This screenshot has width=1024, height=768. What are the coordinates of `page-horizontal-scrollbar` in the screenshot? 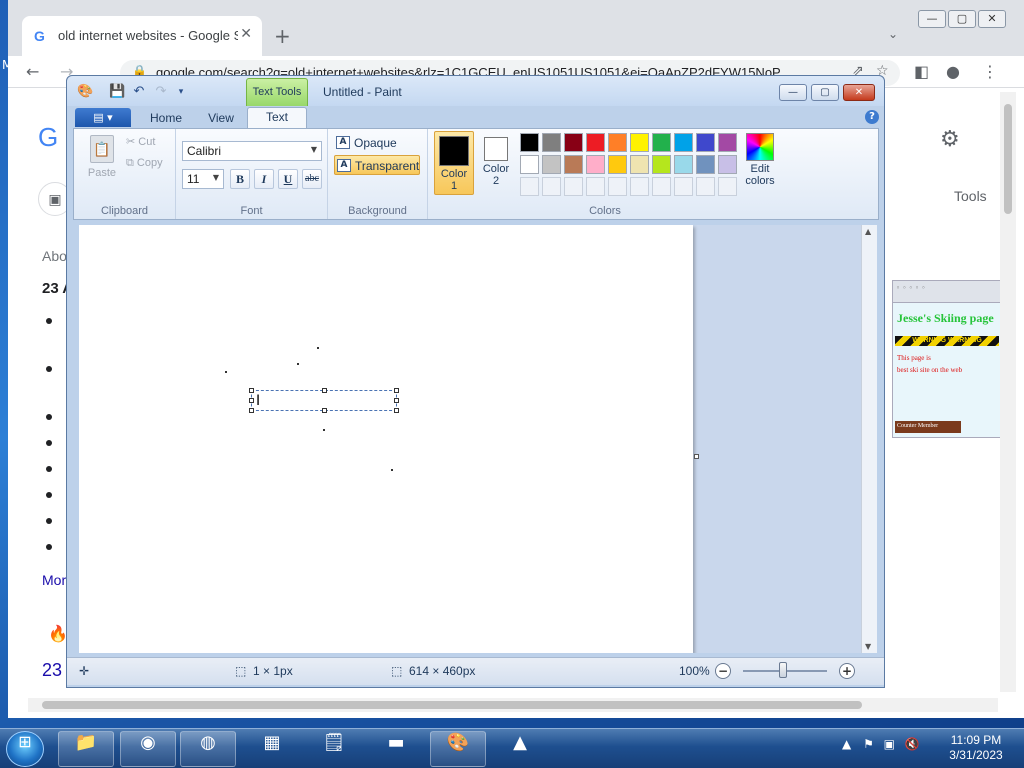 It's located at (513, 705).